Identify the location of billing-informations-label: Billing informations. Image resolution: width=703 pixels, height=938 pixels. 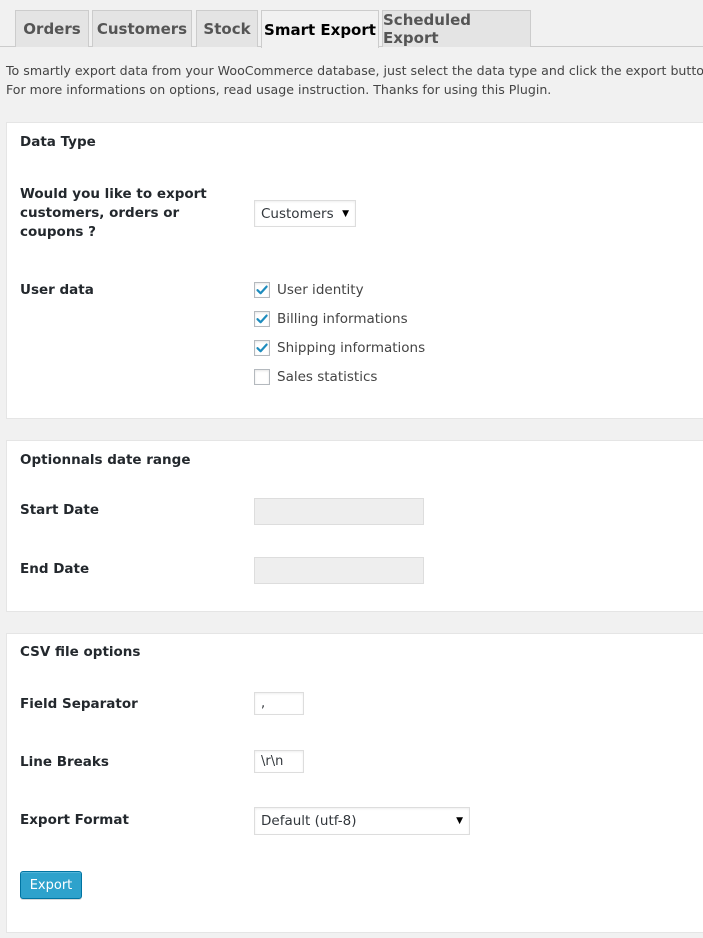
(342, 319).